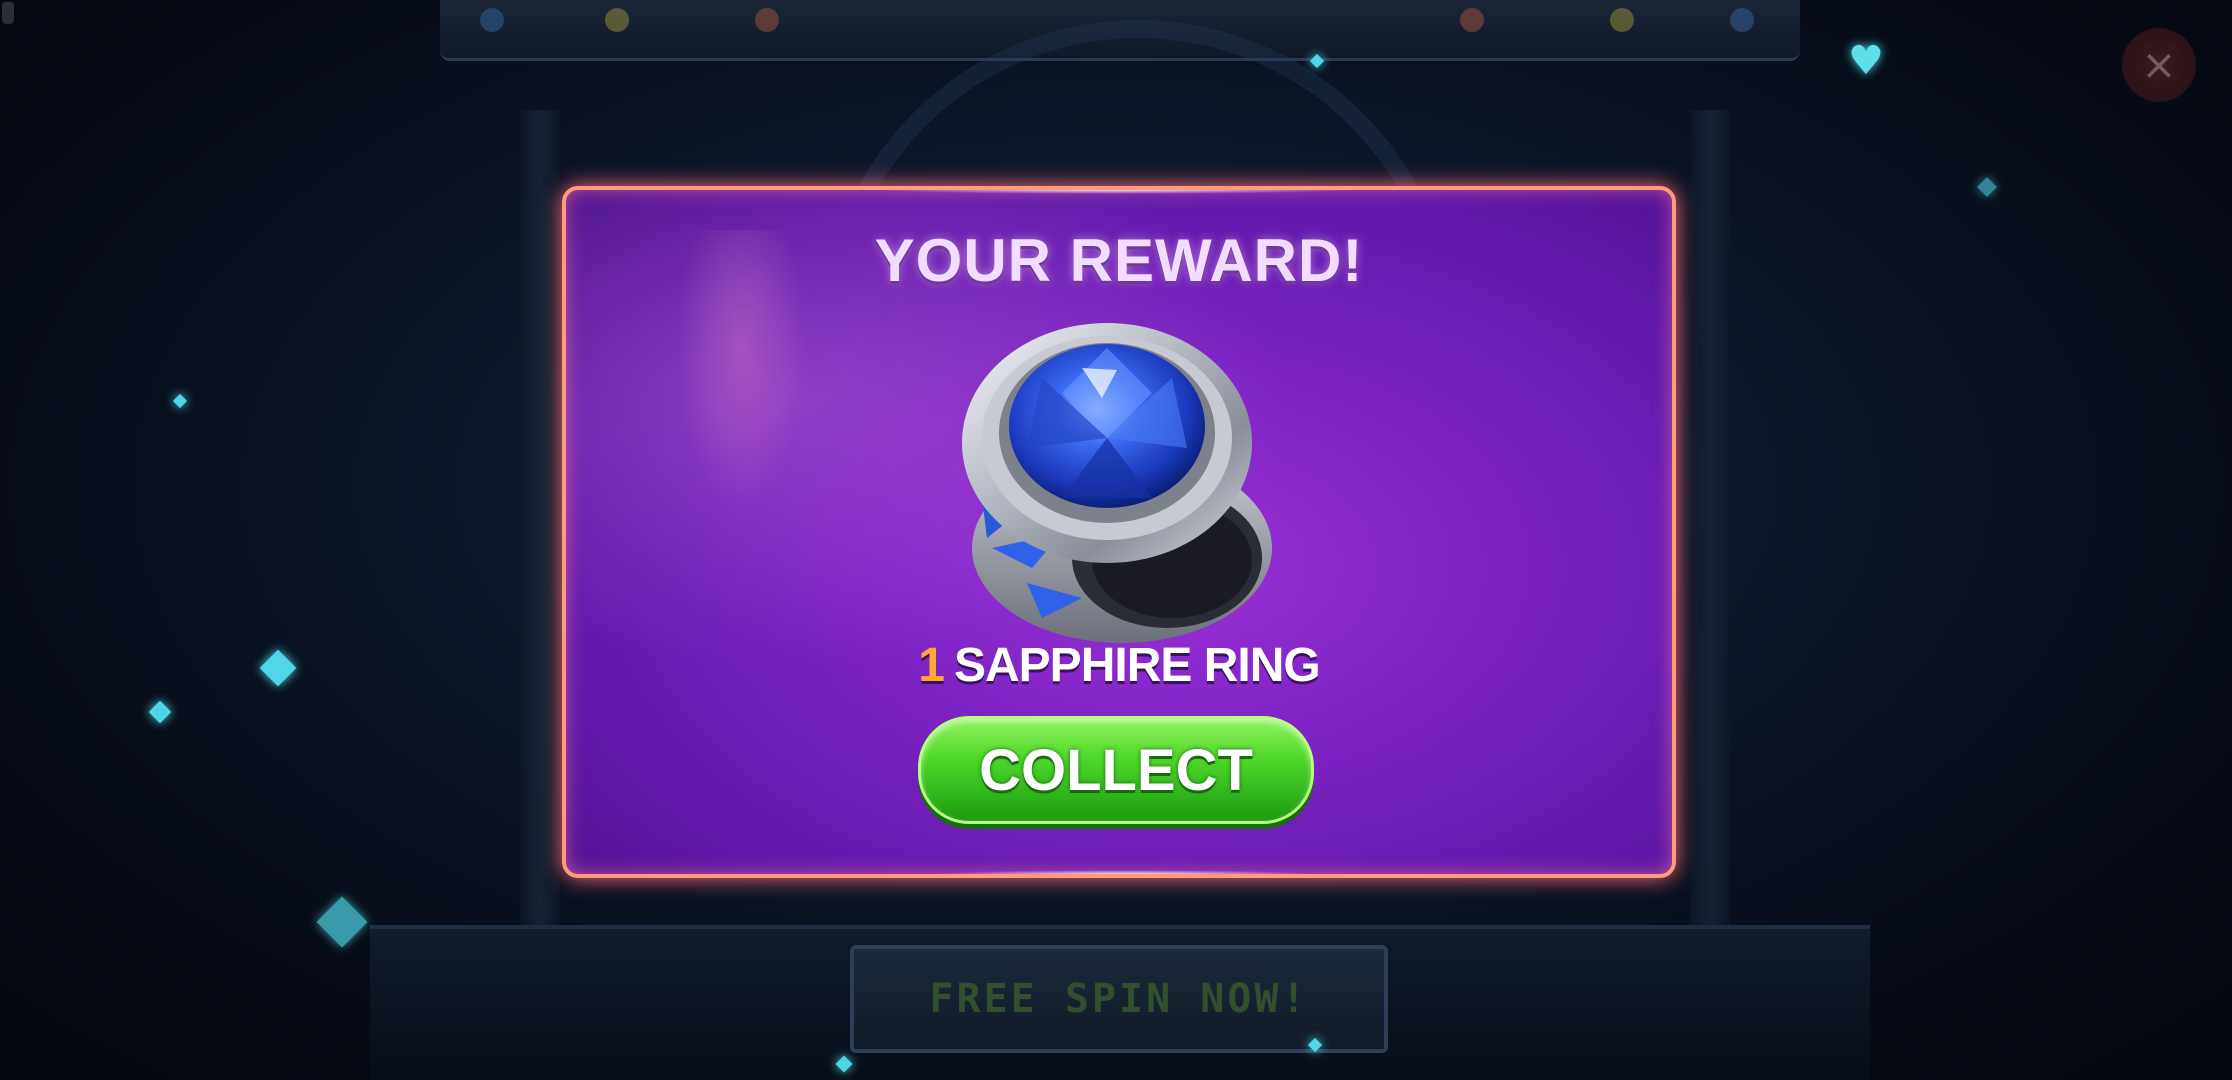 The image size is (2232, 1080). I want to click on machine-pillar-left, so click(540, 580).